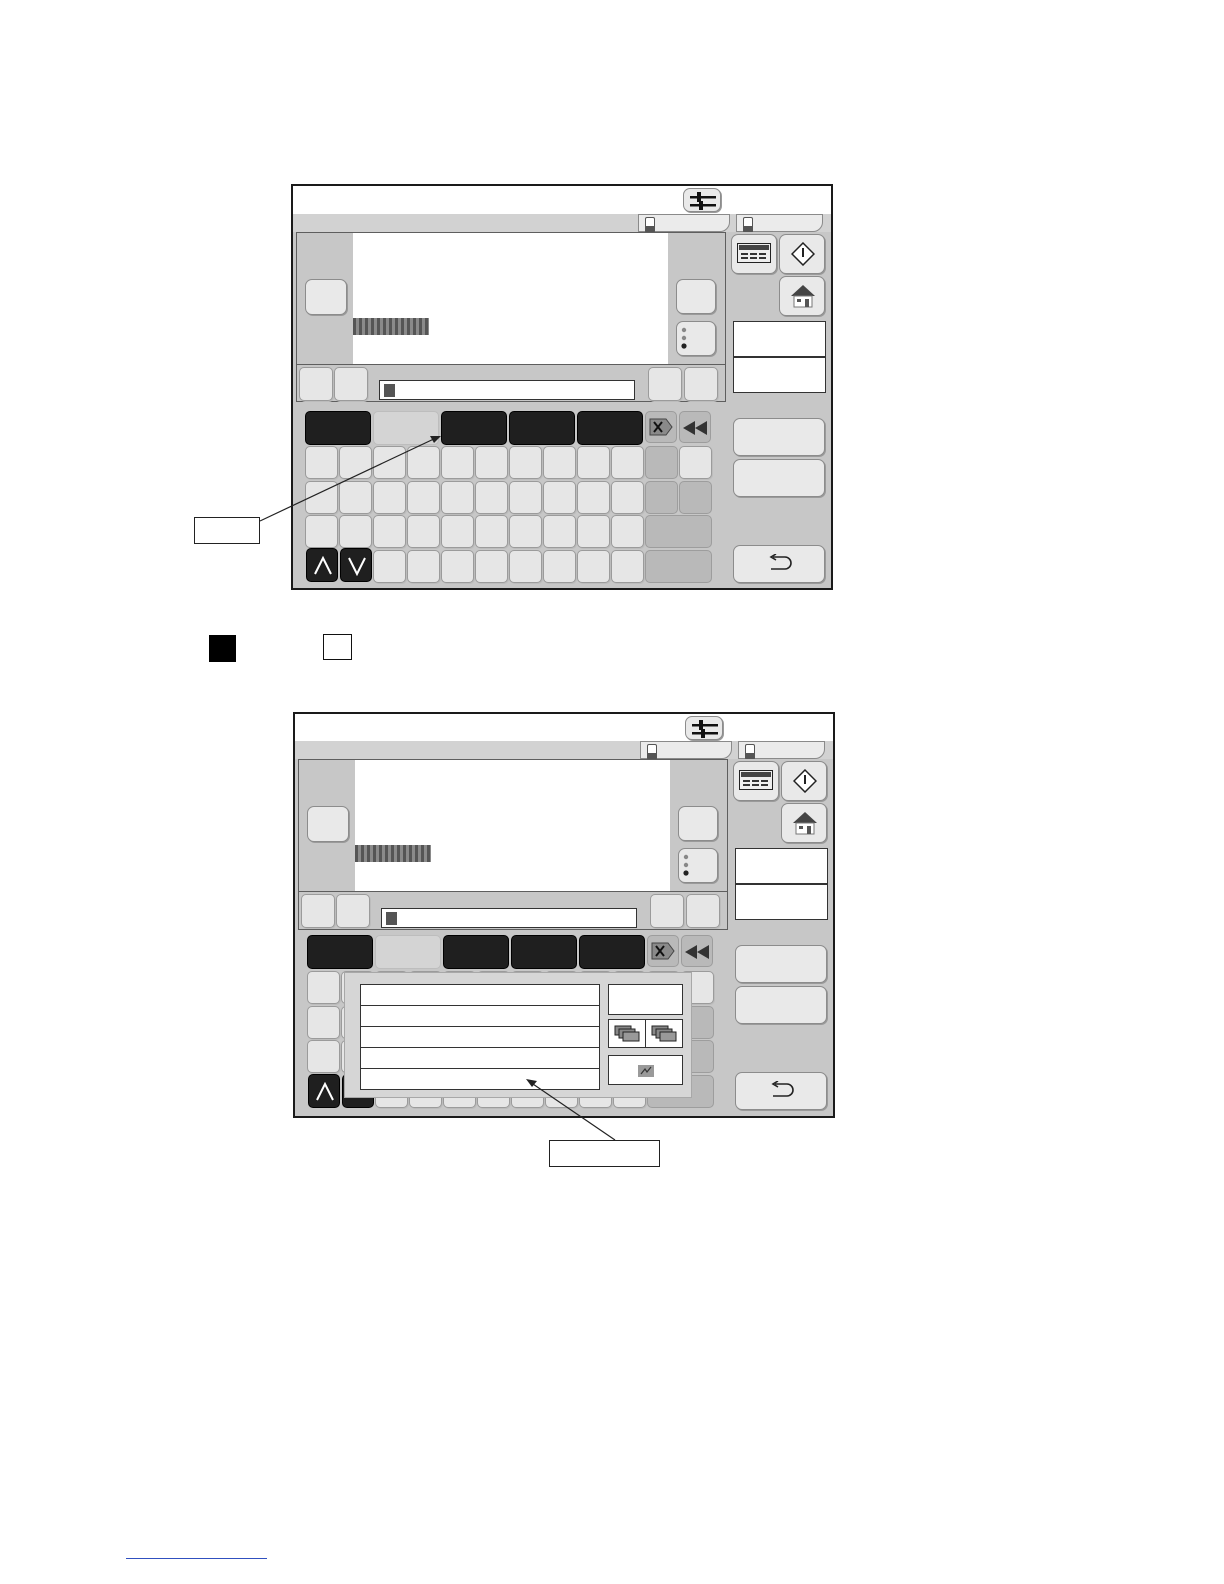 Image resolution: width=1224 pixels, height=1584 pixels. What do you see at coordinates (645, 1070) in the screenshot?
I see `edit-button` at bounding box center [645, 1070].